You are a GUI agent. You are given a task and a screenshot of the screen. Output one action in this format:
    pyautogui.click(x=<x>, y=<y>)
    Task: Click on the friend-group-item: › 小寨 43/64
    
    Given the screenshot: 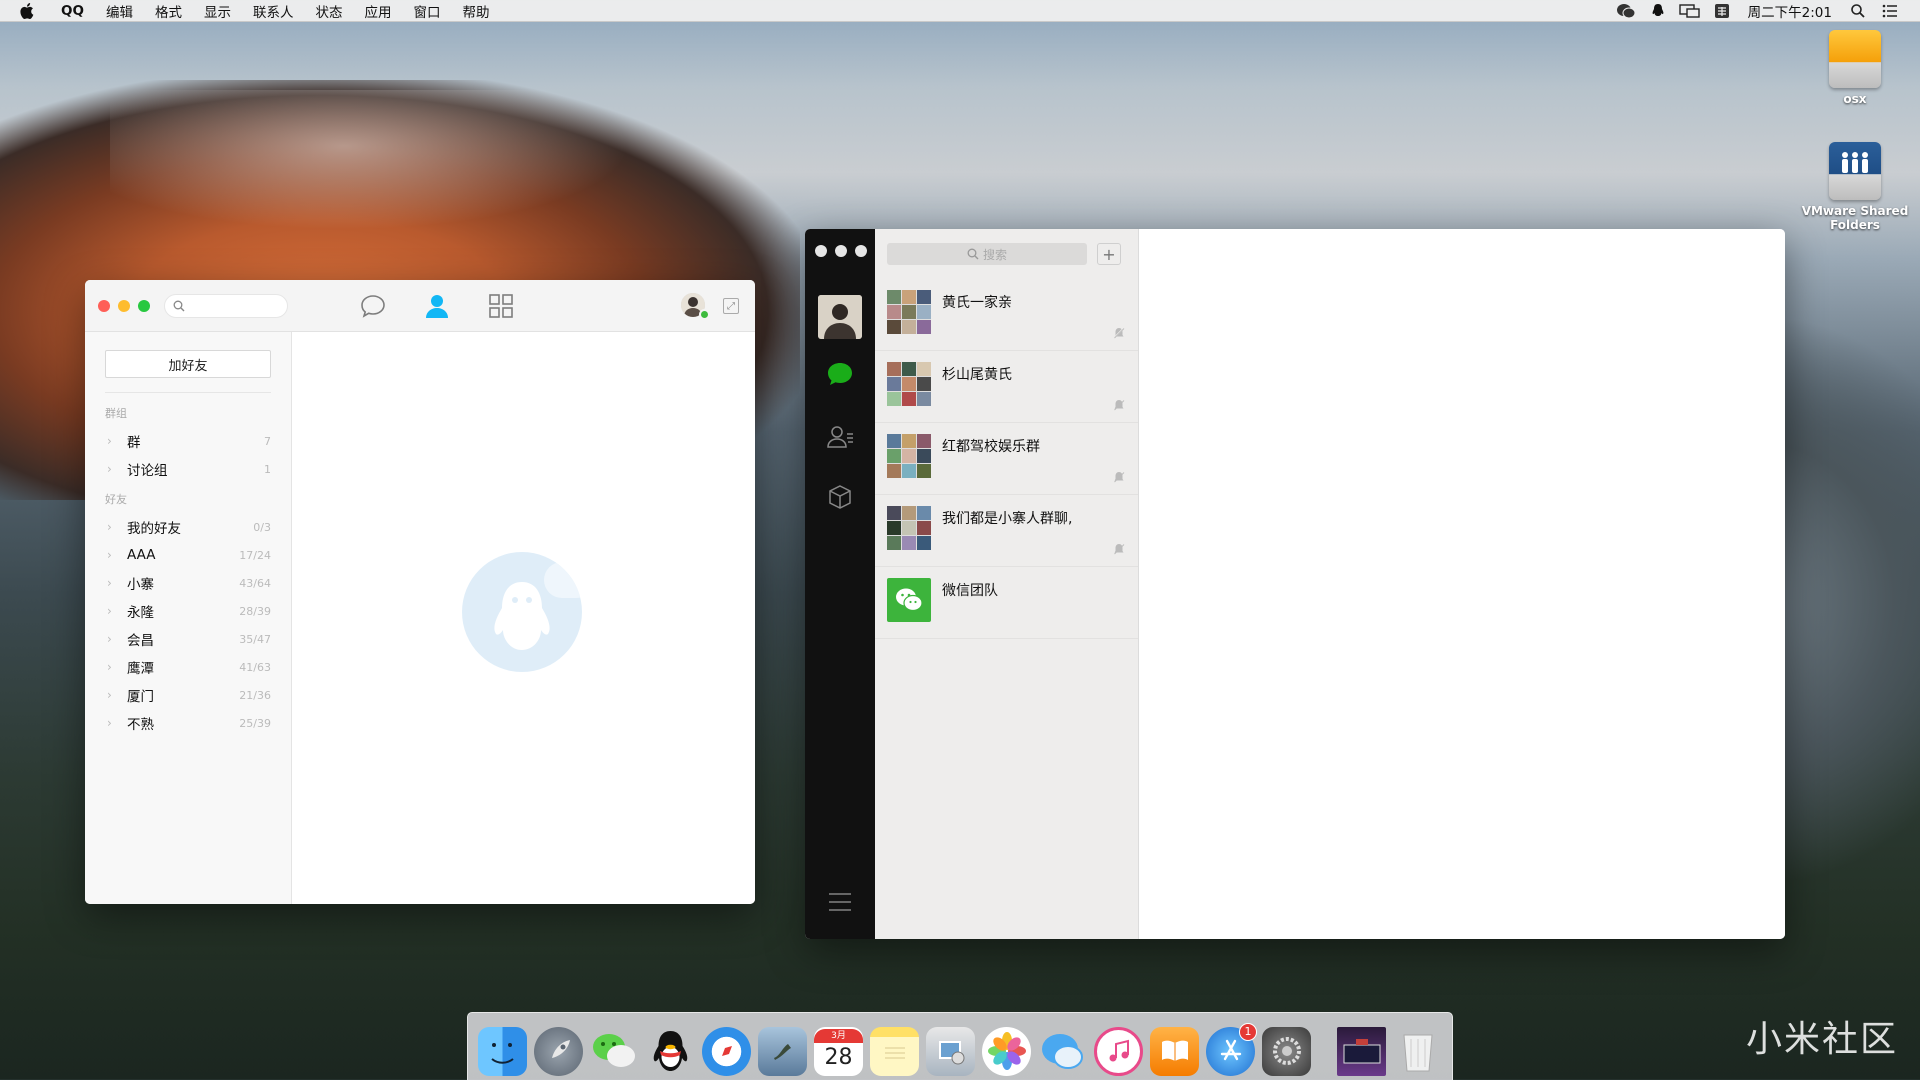 What is the action you would take?
    pyautogui.click(x=188, y=583)
    